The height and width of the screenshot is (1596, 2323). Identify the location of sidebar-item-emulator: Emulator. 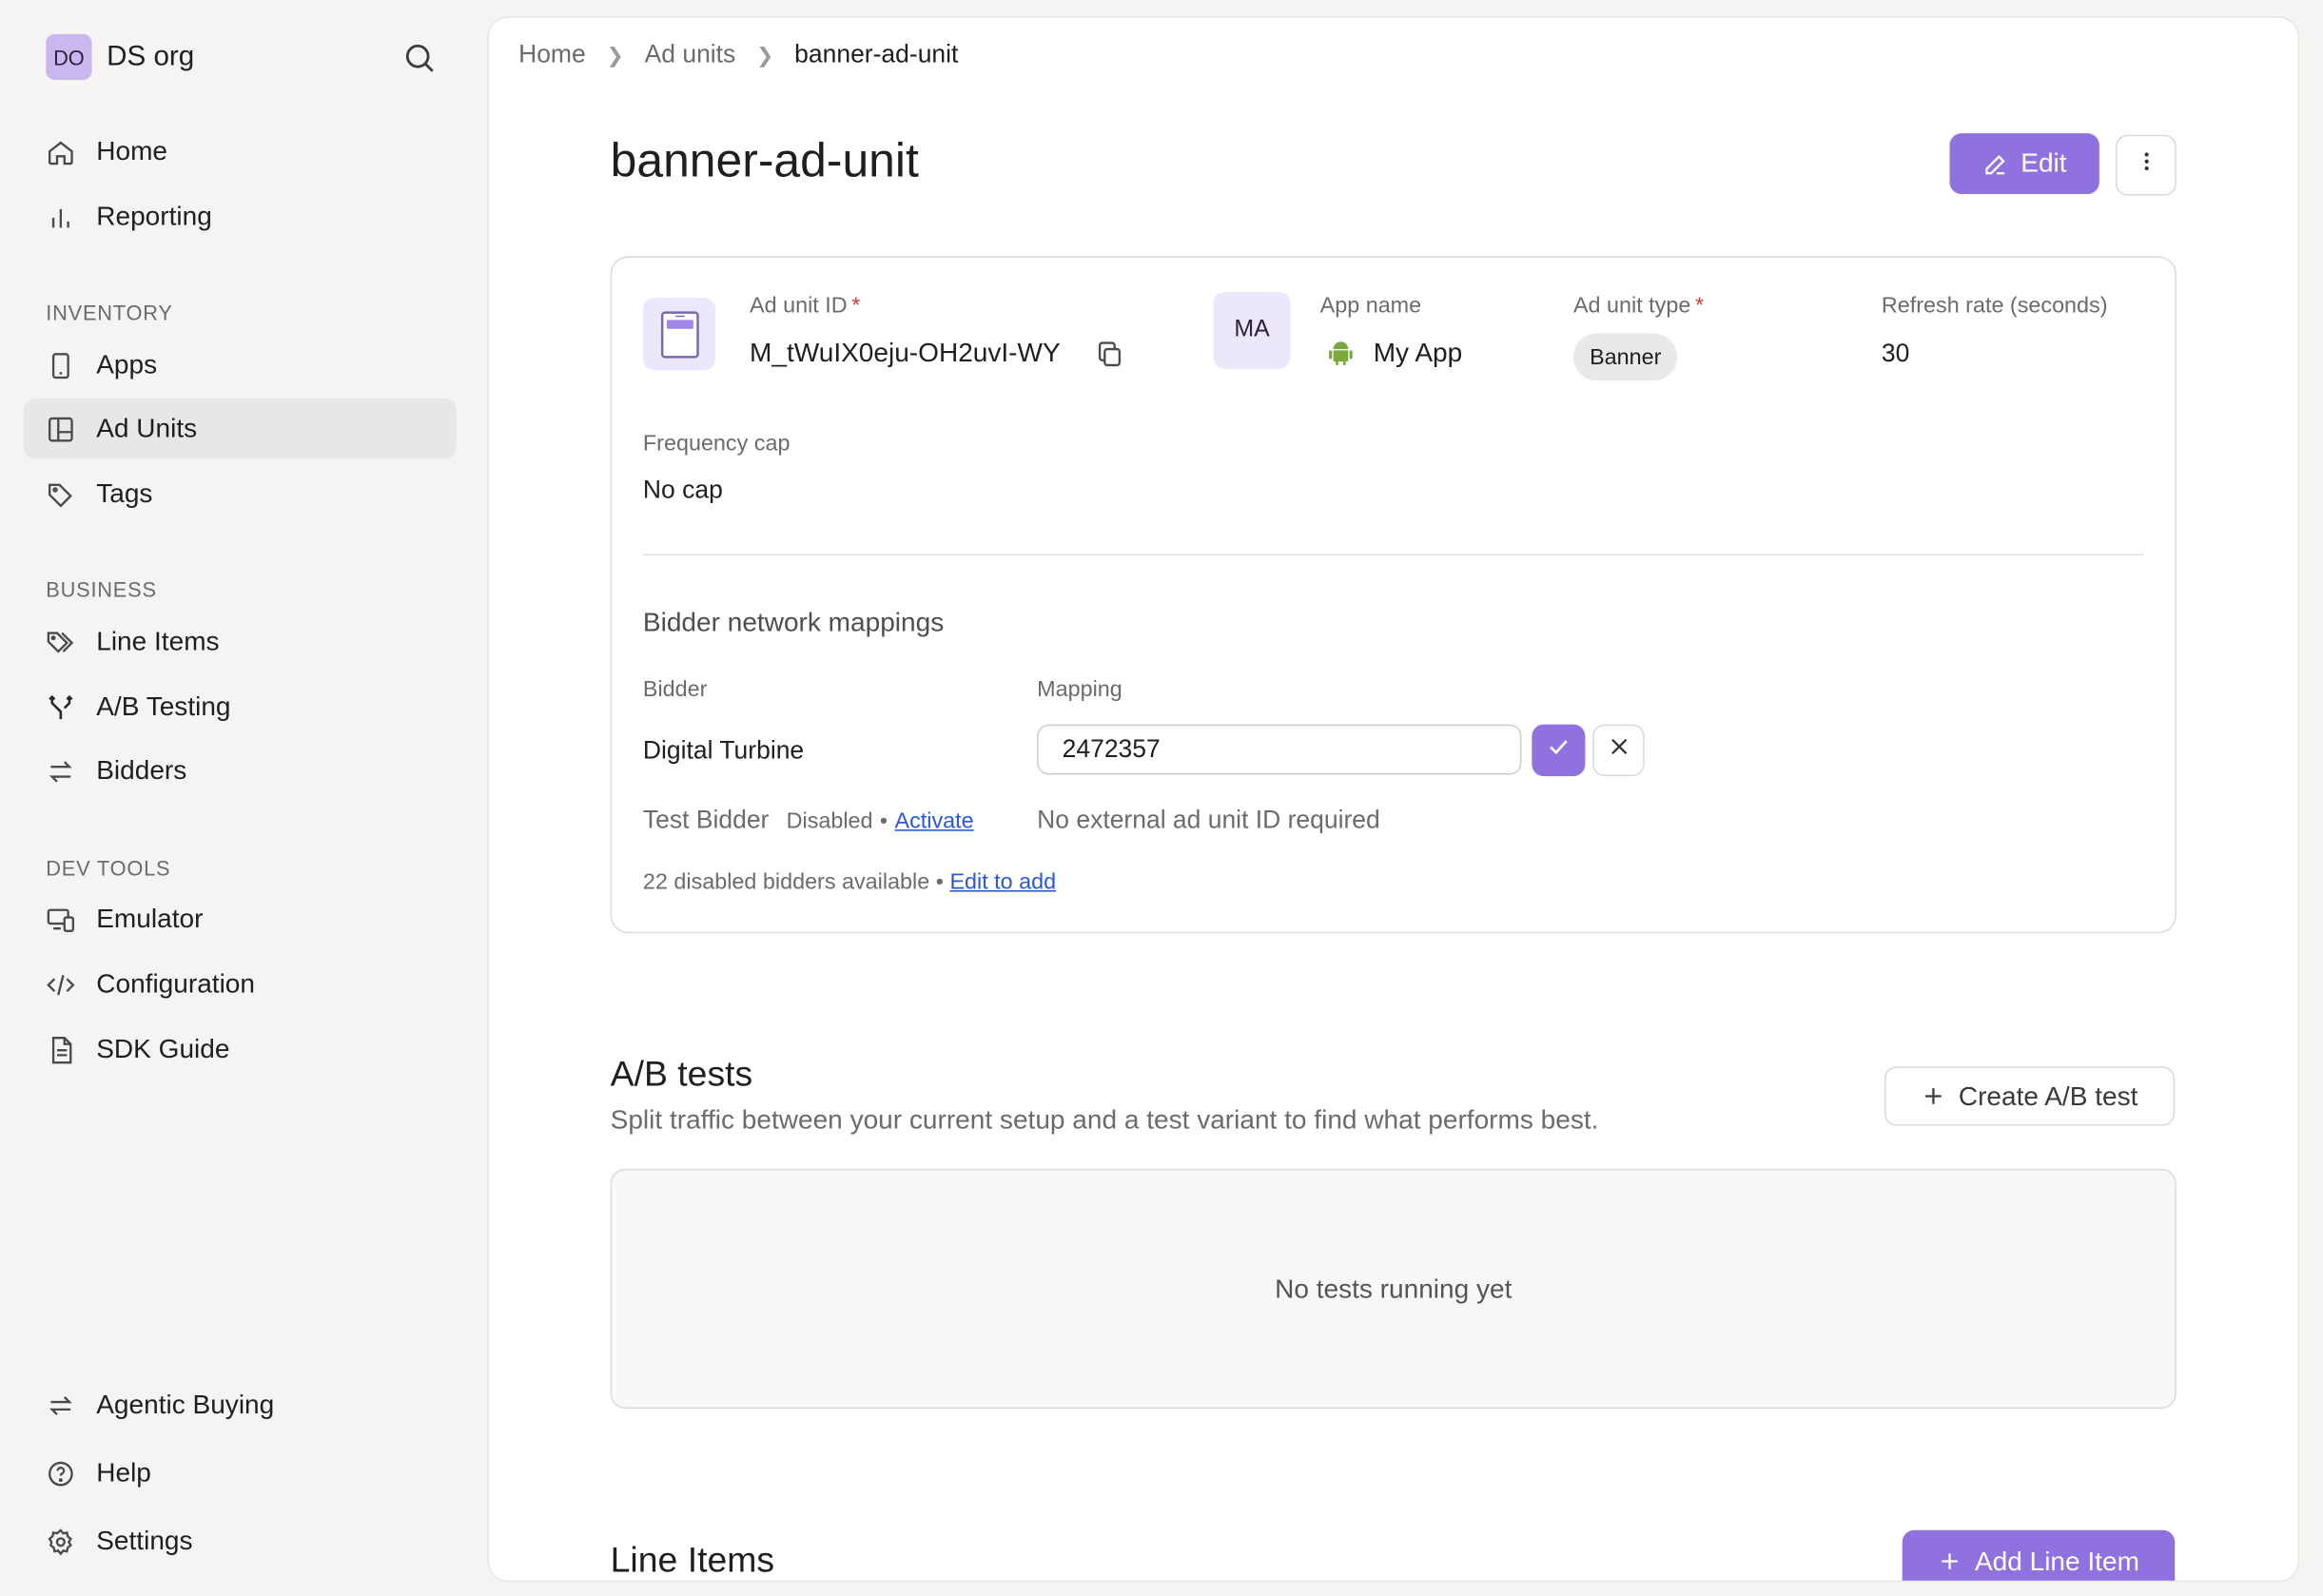
(240, 918).